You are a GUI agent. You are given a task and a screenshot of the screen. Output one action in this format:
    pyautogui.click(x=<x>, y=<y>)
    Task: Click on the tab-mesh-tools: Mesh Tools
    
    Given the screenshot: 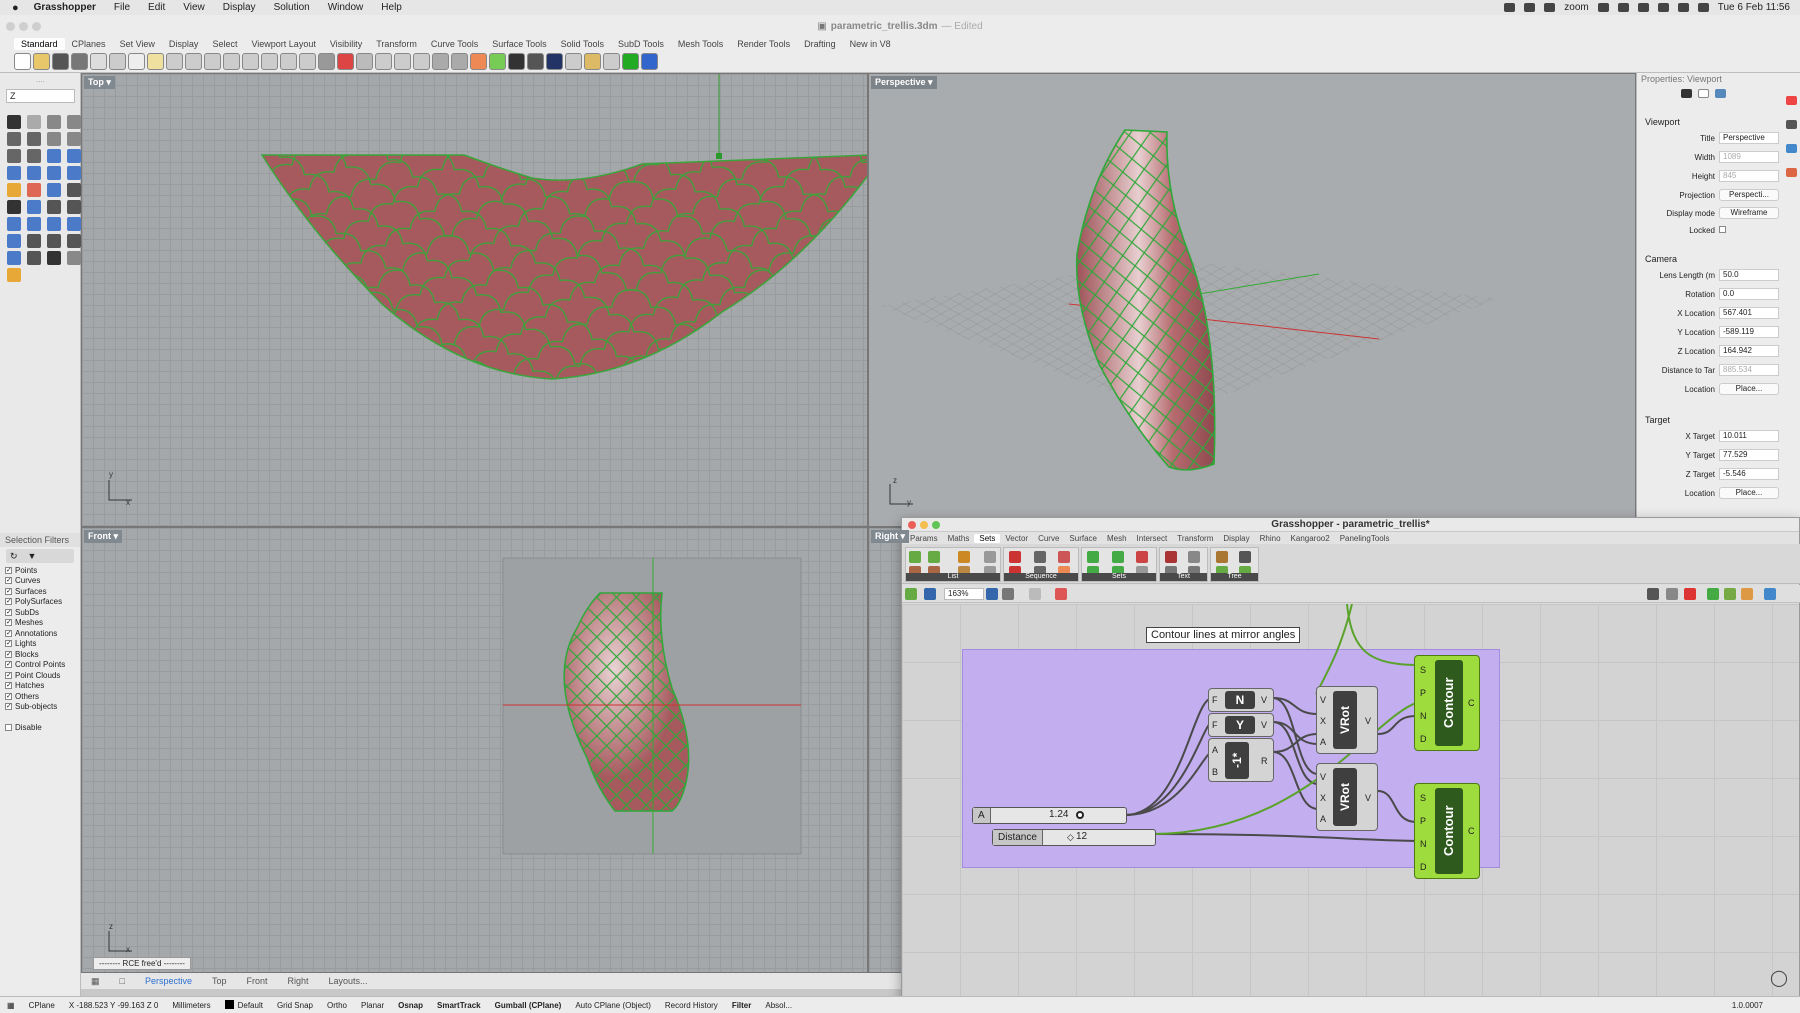 What is the action you would take?
    pyautogui.click(x=700, y=44)
    